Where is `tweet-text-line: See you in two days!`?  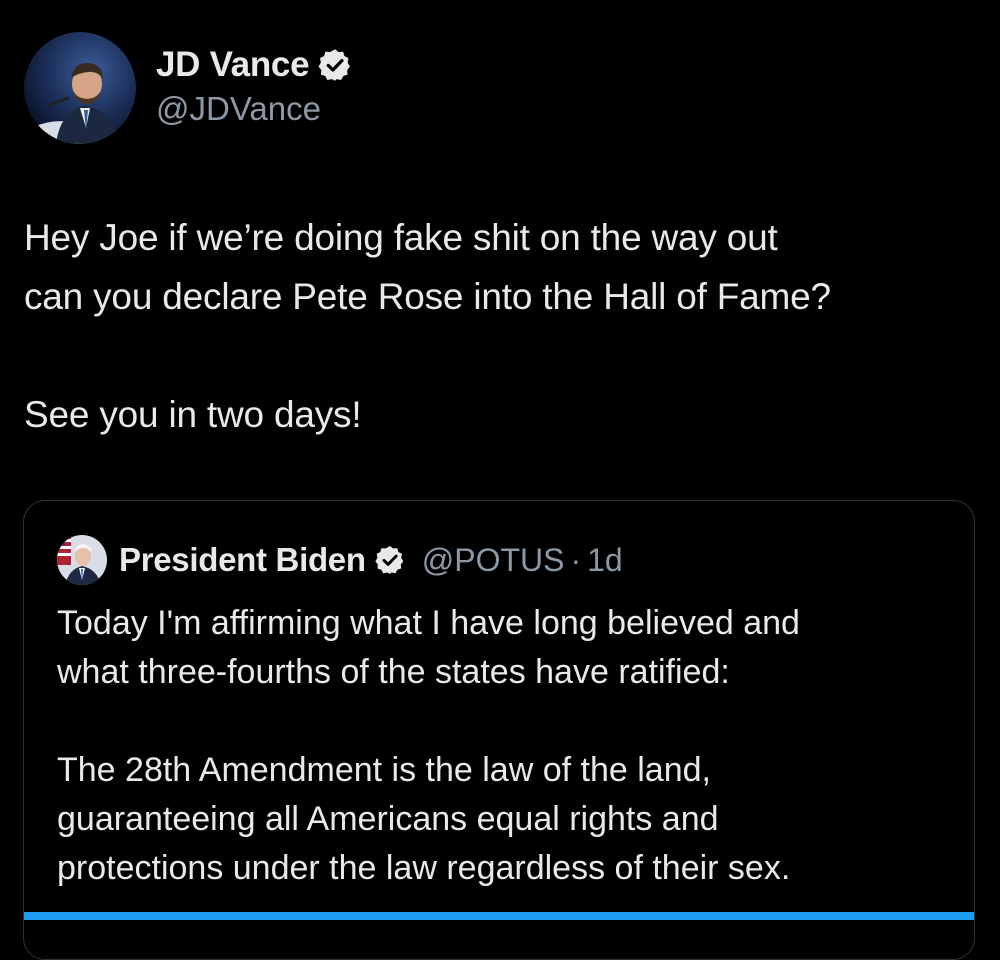
tweet-text-line: See you in two days! is located at coordinates (193, 414).